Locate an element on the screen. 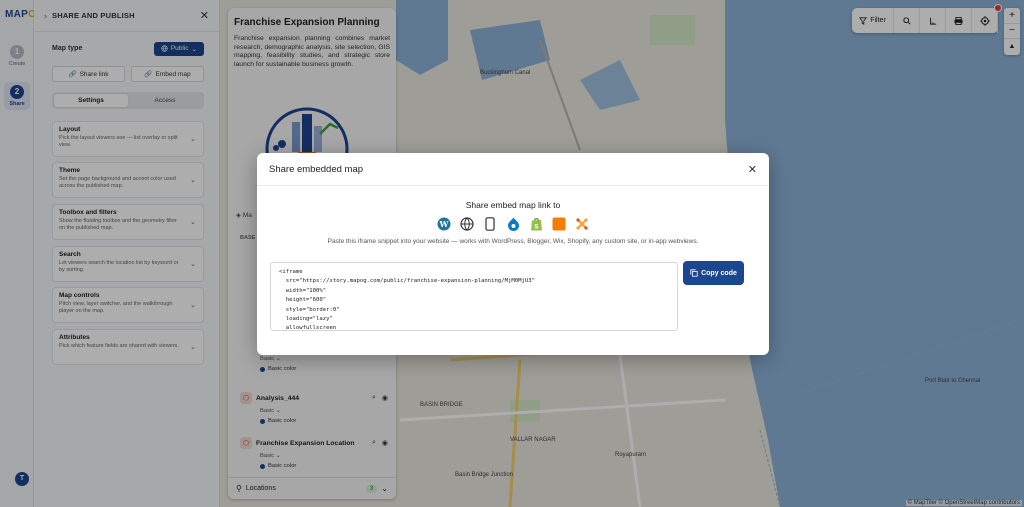 This screenshot has width=1024, height=507. mobile-icon is located at coordinates (490, 224).